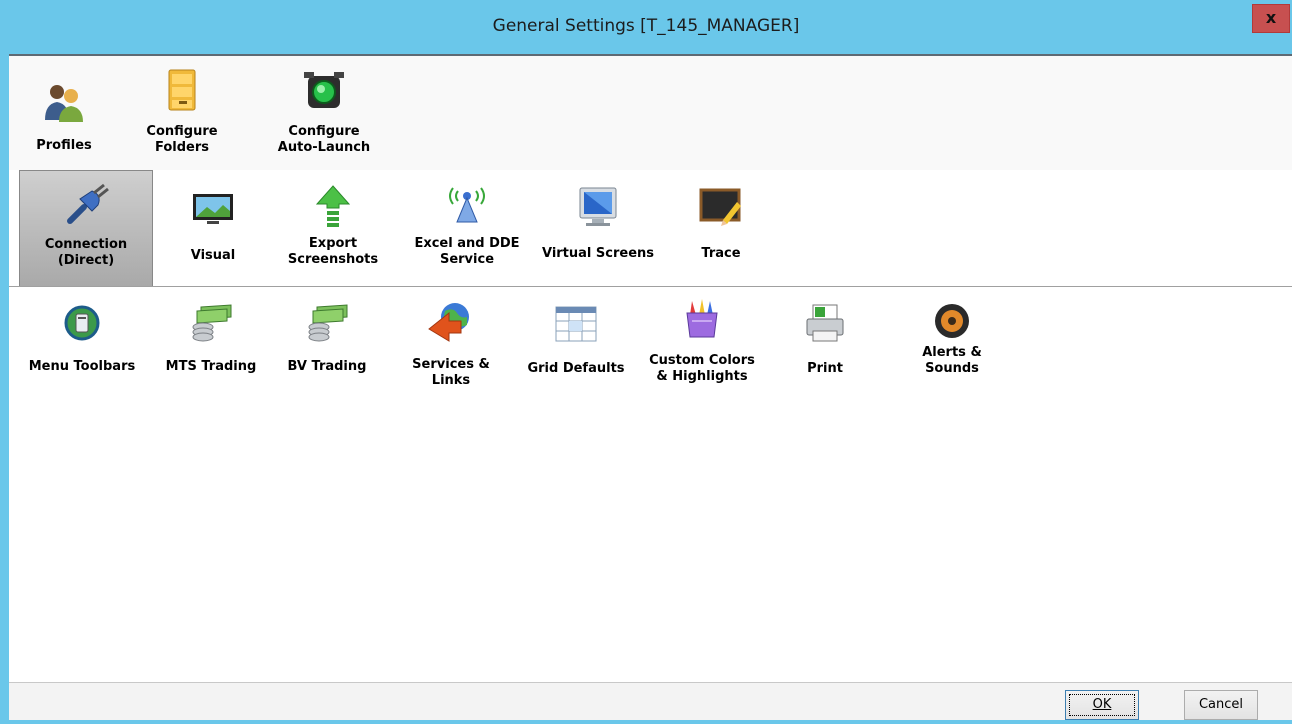 Image resolution: width=1292 pixels, height=724 pixels. I want to click on ok-button-label: OK, so click(1102, 704).